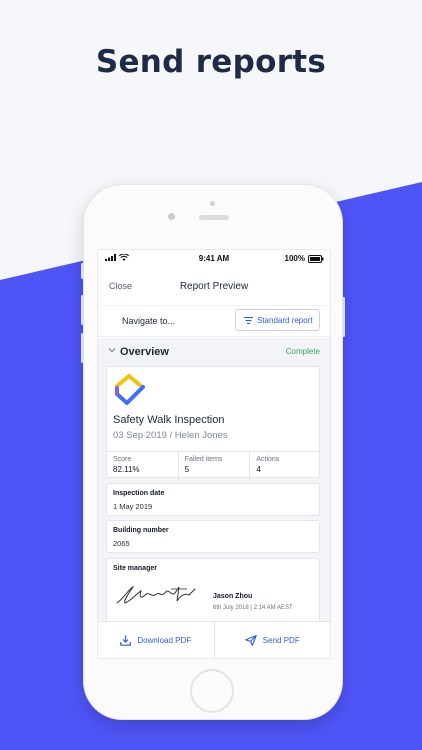 Image resolution: width=422 pixels, height=750 pixels. I want to click on nav-bar: Close Report Preview, so click(214, 288).